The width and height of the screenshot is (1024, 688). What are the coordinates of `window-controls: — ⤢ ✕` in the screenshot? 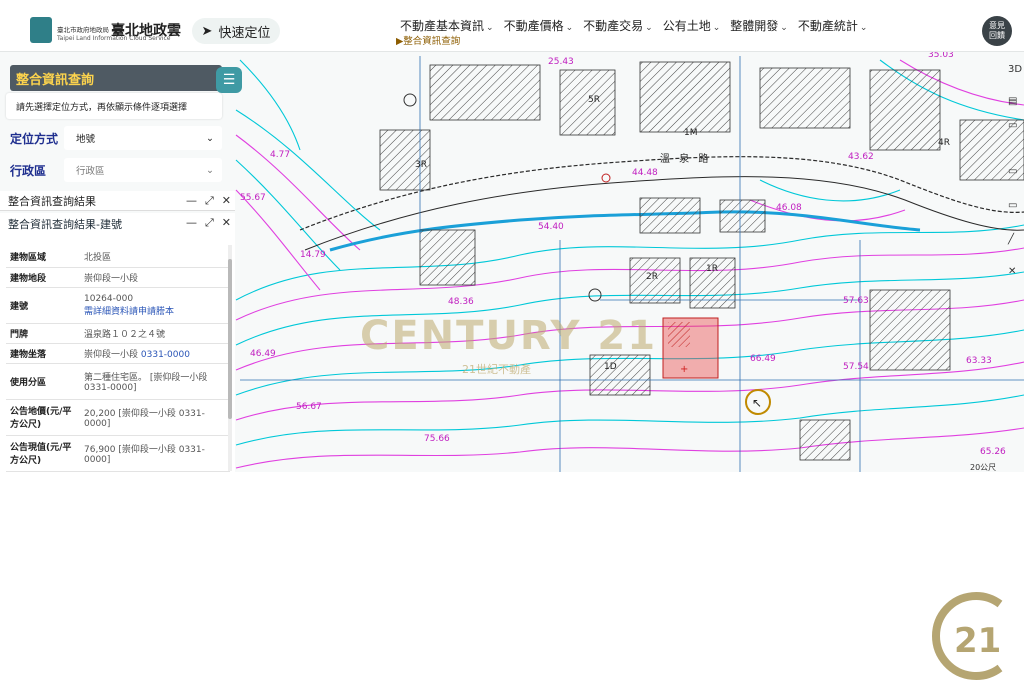 It's located at (208, 223).